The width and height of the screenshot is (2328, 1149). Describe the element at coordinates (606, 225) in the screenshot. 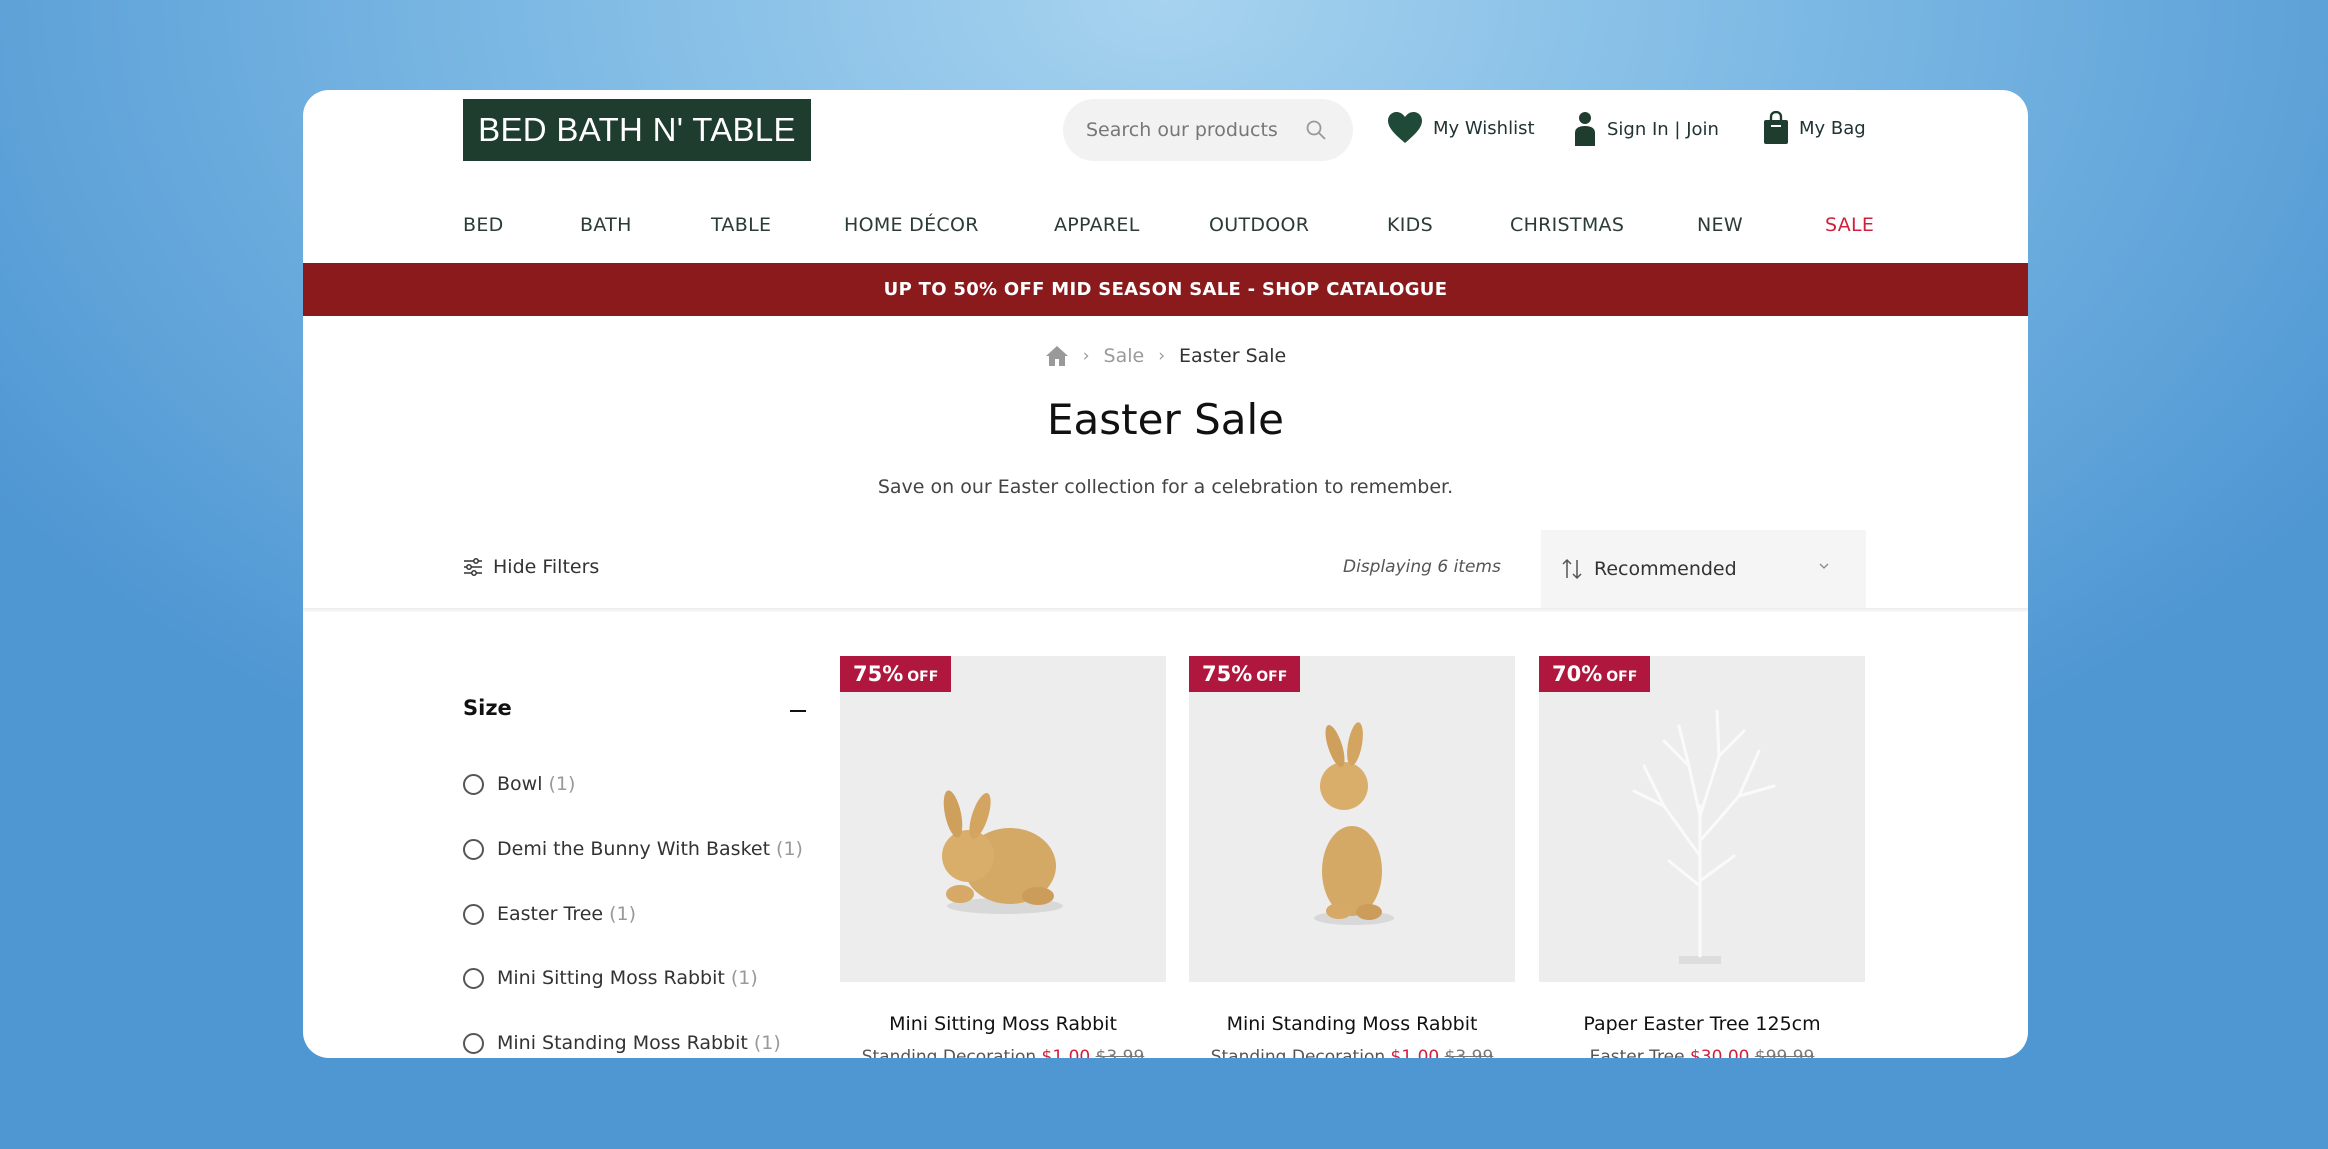

I see `nav-item-bath: BATH` at that location.